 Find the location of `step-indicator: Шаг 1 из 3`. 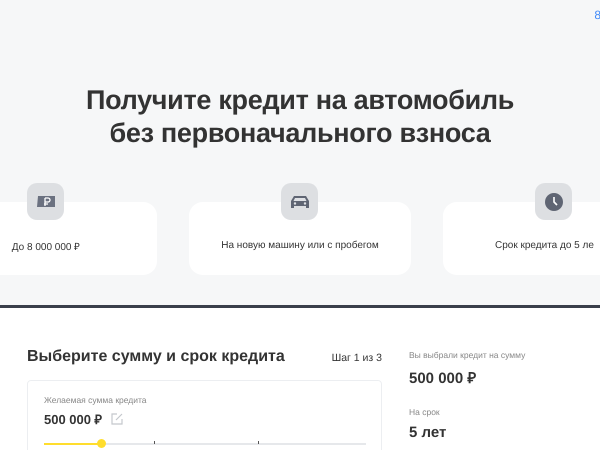

step-indicator: Шаг 1 из 3 is located at coordinates (357, 358).